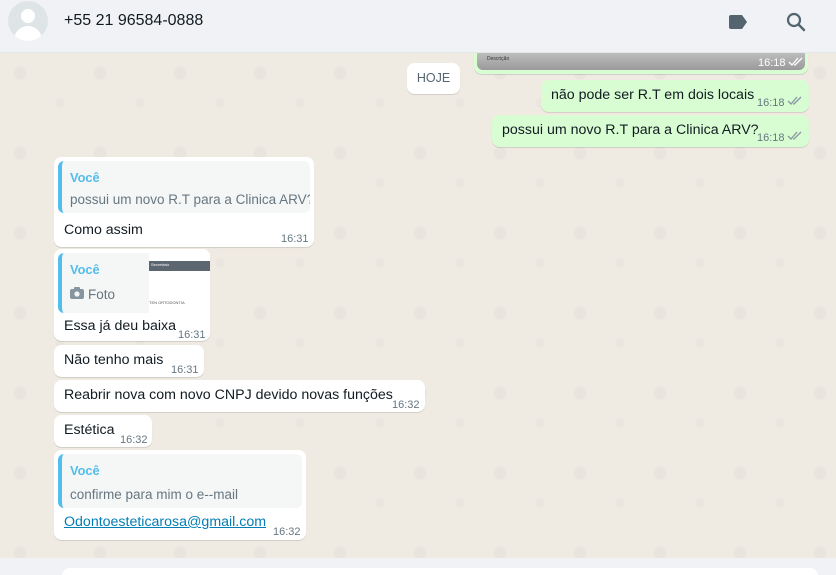 Image resolution: width=836 pixels, height=575 pixels. What do you see at coordinates (418, 566) in the screenshot?
I see `composer-bar` at bounding box center [418, 566].